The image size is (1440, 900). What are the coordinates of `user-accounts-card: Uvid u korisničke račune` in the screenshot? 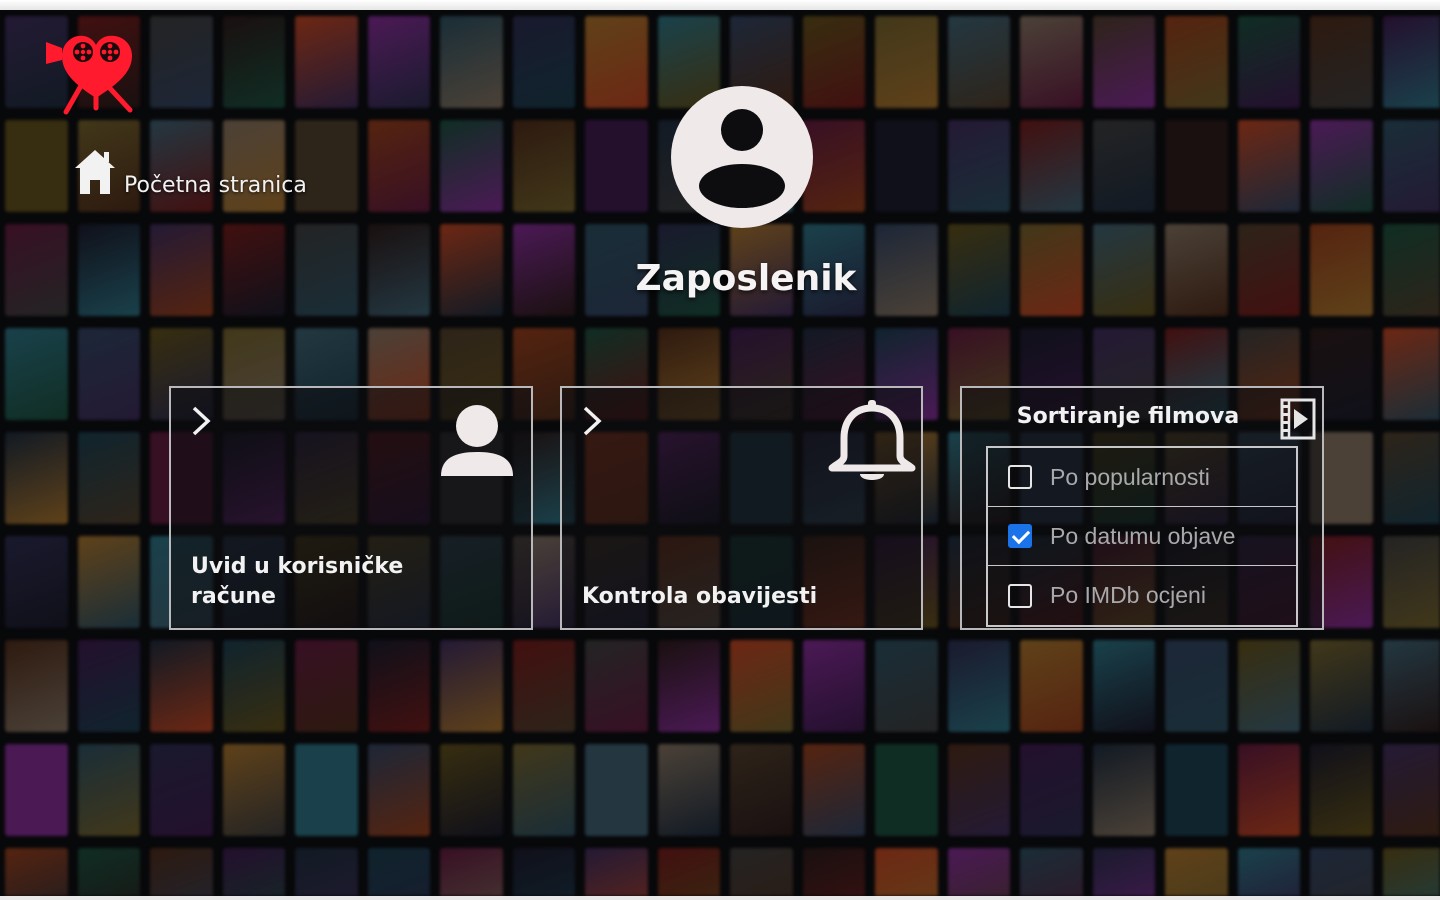 It's located at (351, 508).